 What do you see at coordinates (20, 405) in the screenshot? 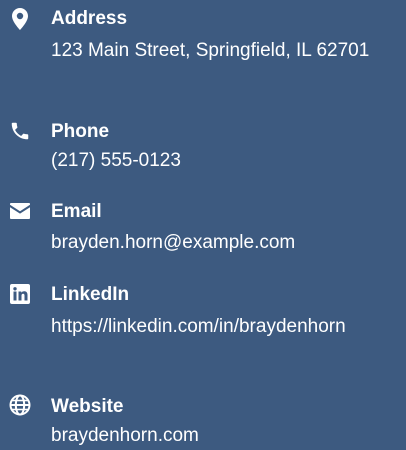
I see `globe-icon` at bounding box center [20, 405].